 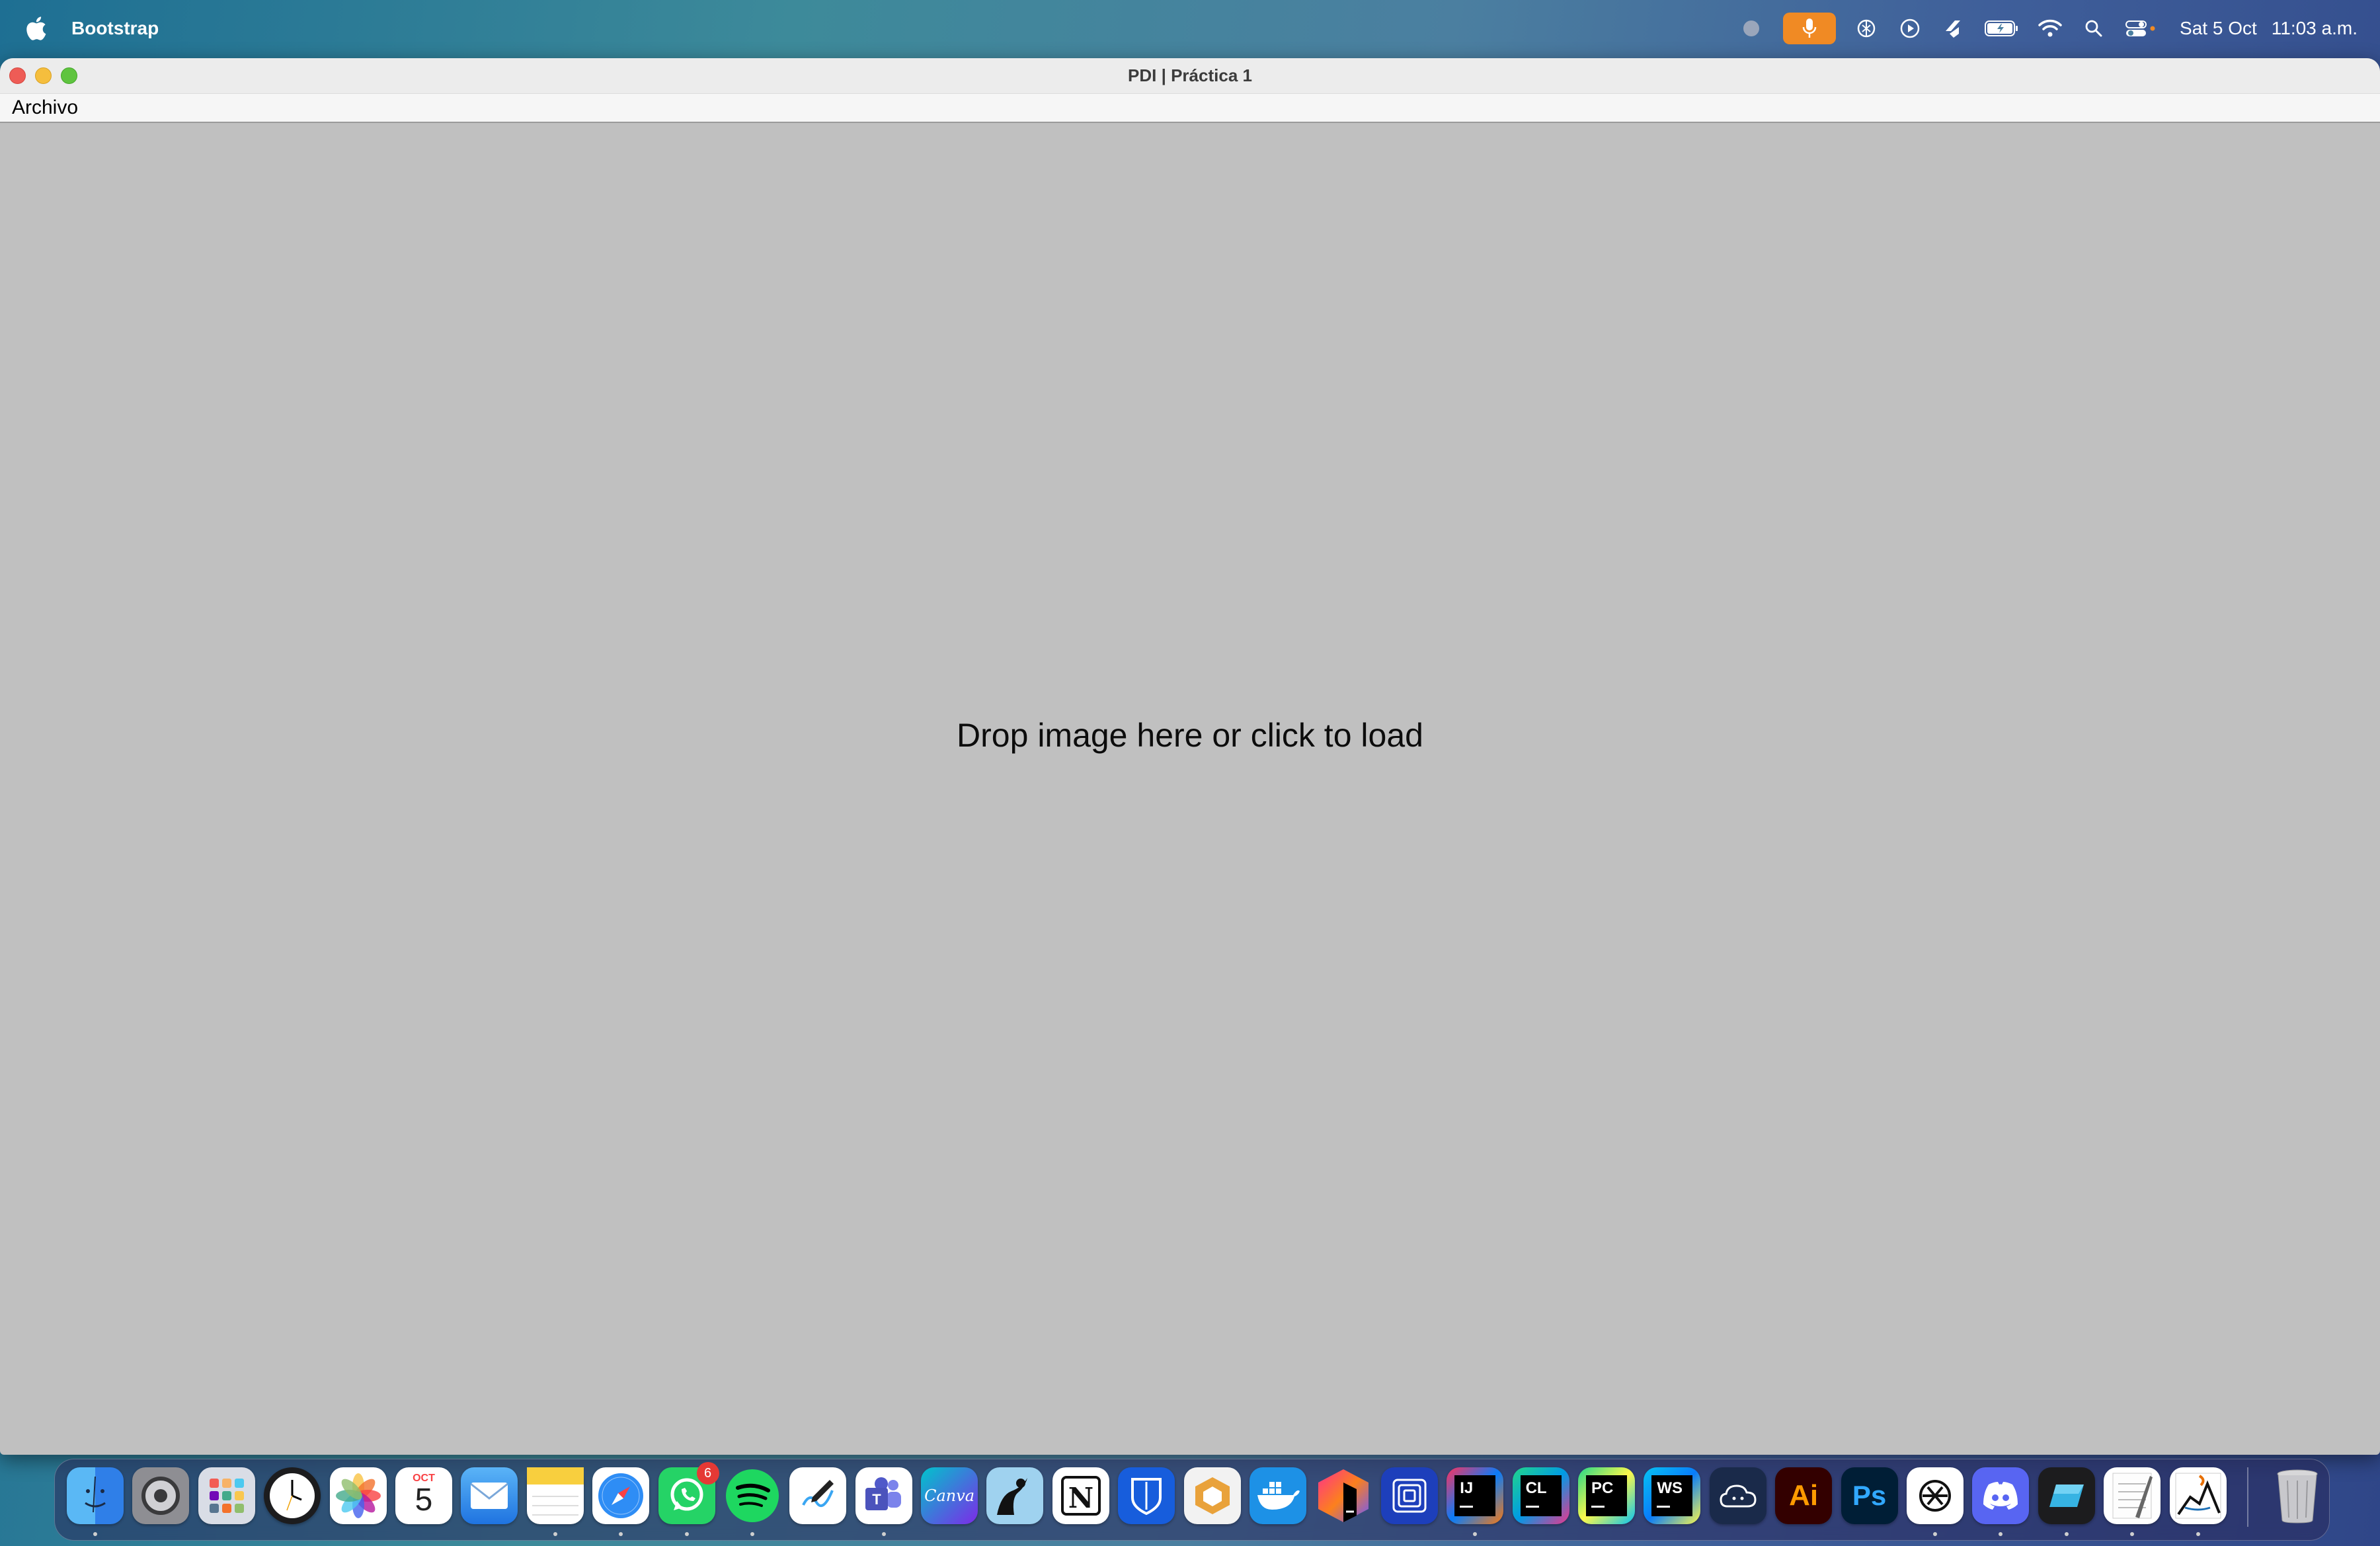 What do you see at coordinates (876, 1499) in the screenshot?
I see `svg-text: T` at bounding box center [876, 1499].